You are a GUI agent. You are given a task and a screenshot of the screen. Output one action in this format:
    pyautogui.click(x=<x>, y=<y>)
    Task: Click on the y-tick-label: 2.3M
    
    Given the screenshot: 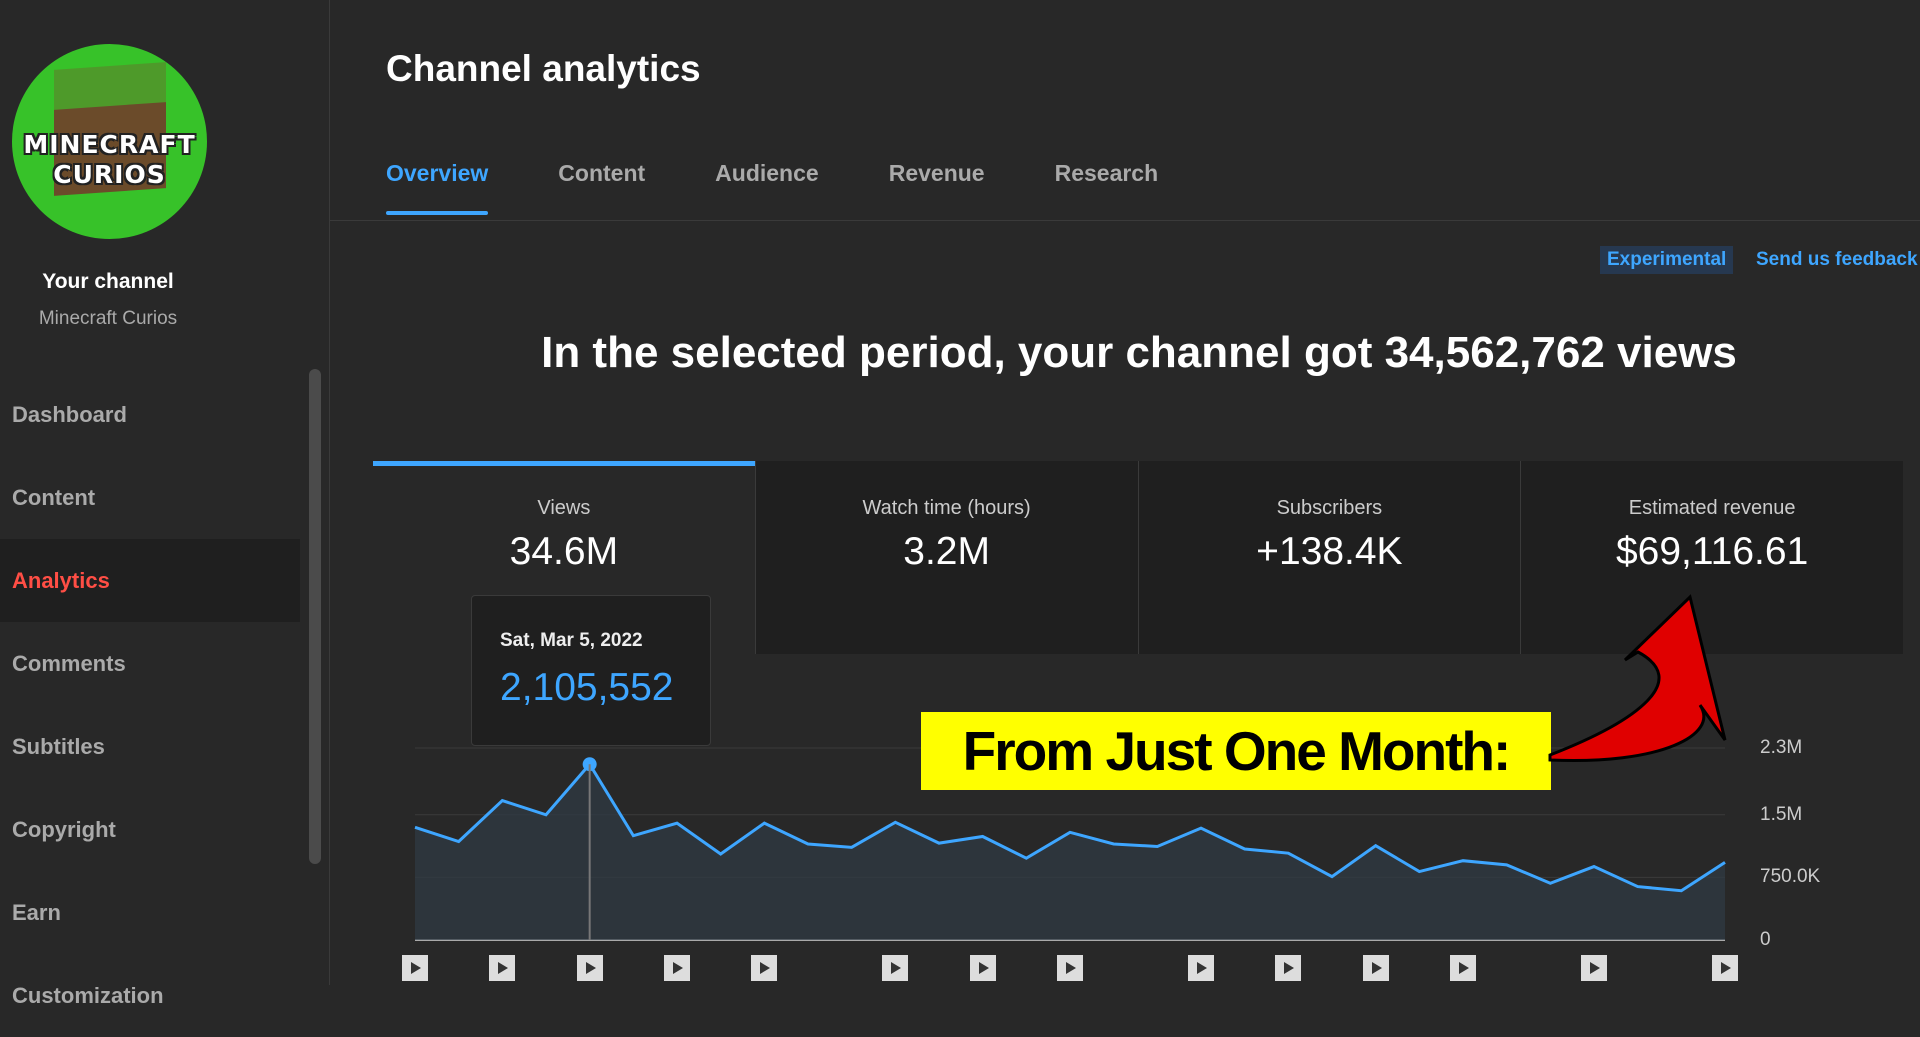 What is the action you would take?
    pyautogui.click(x=1781, y=747)
    